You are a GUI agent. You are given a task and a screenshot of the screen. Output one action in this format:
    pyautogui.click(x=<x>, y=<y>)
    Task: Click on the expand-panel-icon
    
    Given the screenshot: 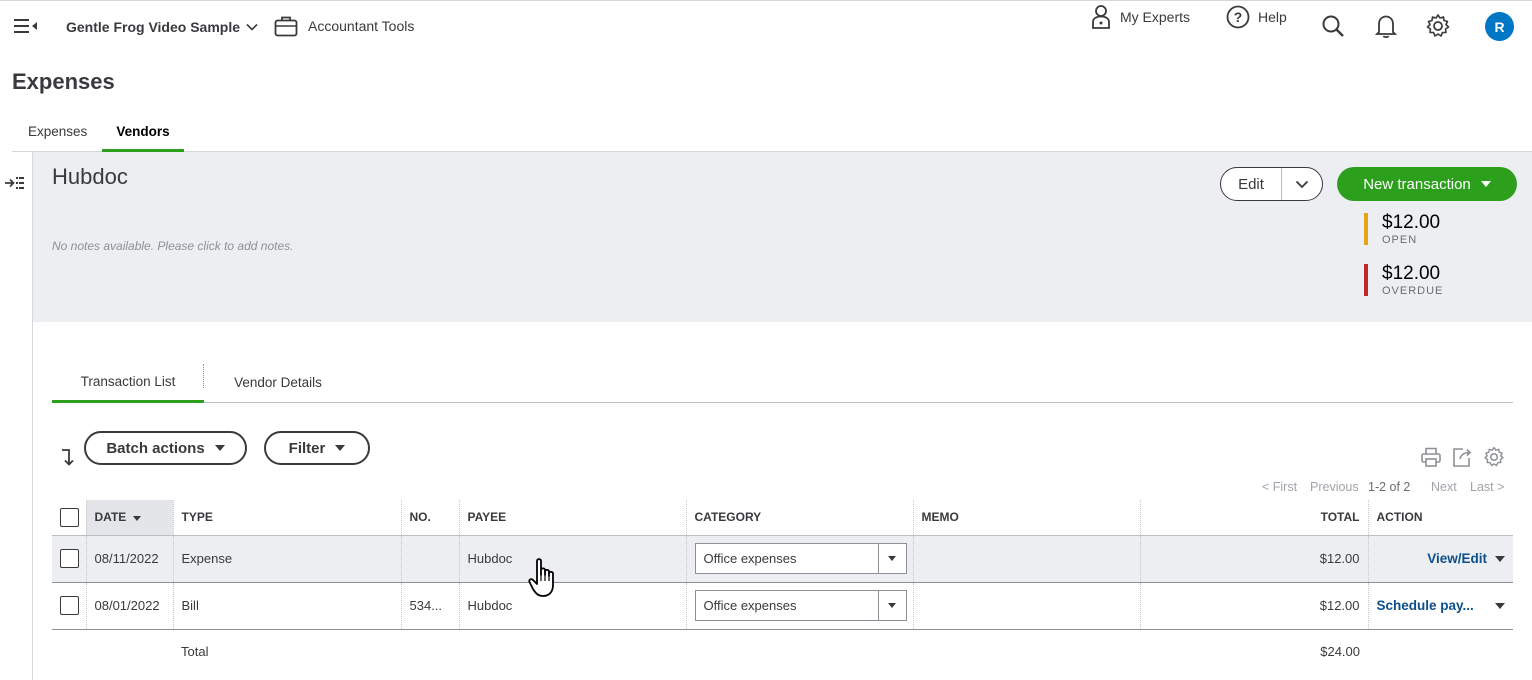 What is the action you would take?
    pyautogui.click(x=15, y=183)
    